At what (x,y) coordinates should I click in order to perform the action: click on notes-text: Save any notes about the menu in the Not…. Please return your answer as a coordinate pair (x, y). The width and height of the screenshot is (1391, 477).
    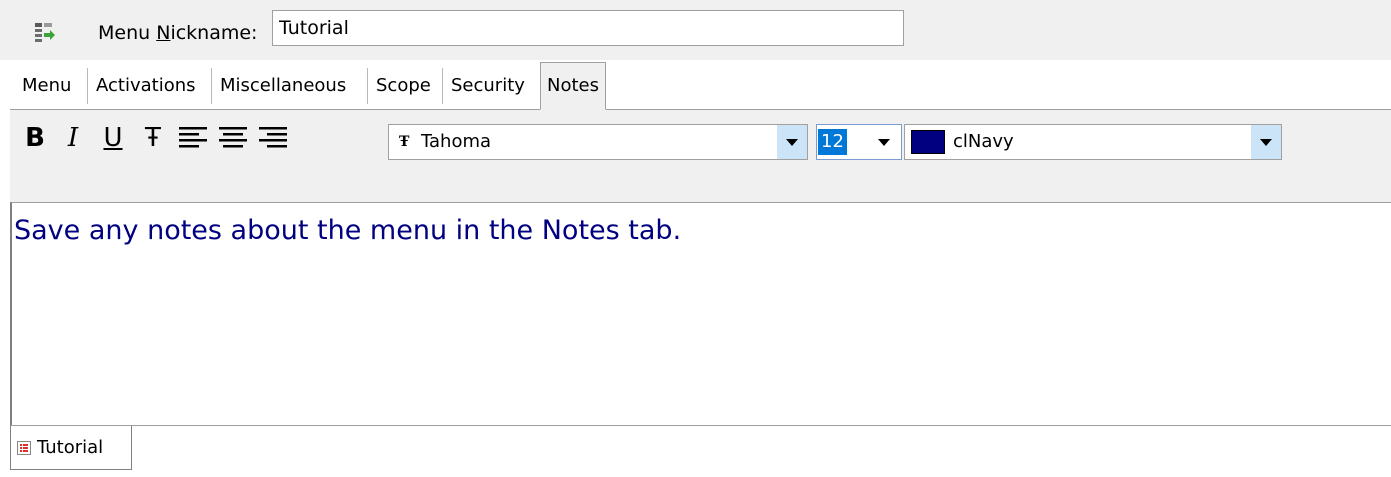
    Looking at the image, I should click on (348, 230).